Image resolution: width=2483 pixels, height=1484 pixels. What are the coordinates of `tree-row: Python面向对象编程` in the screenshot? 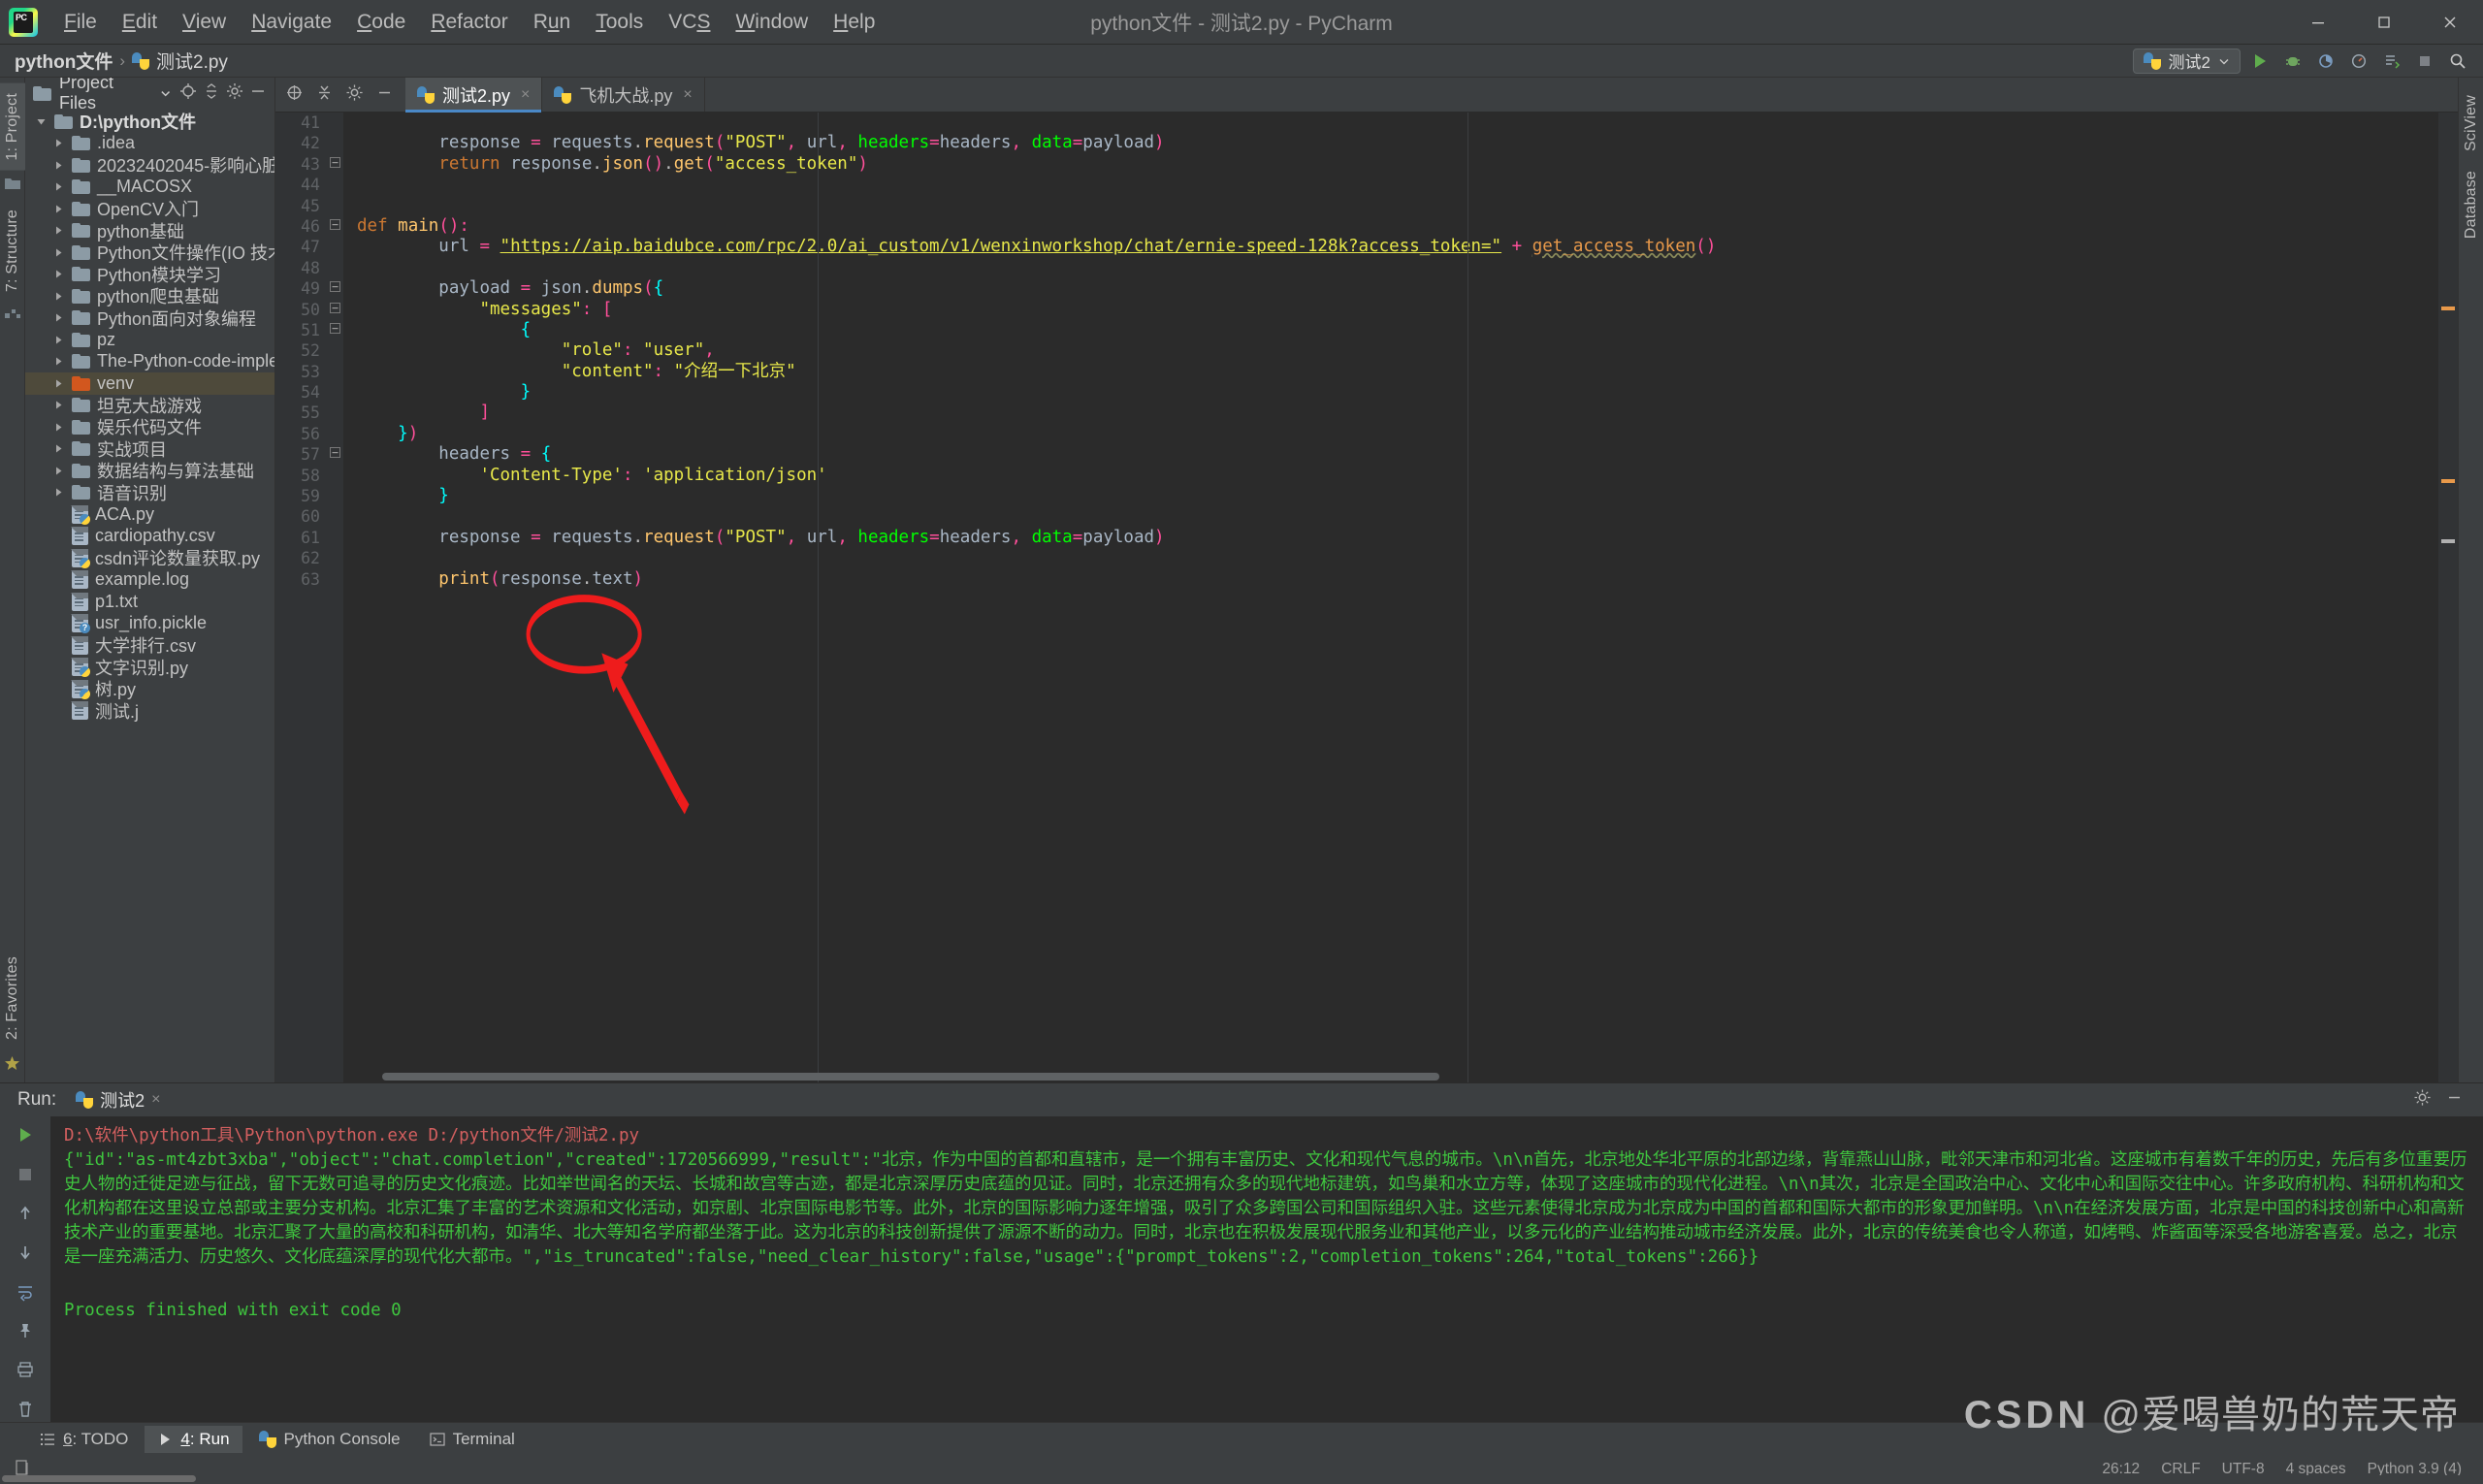 It's located at (149, 318).